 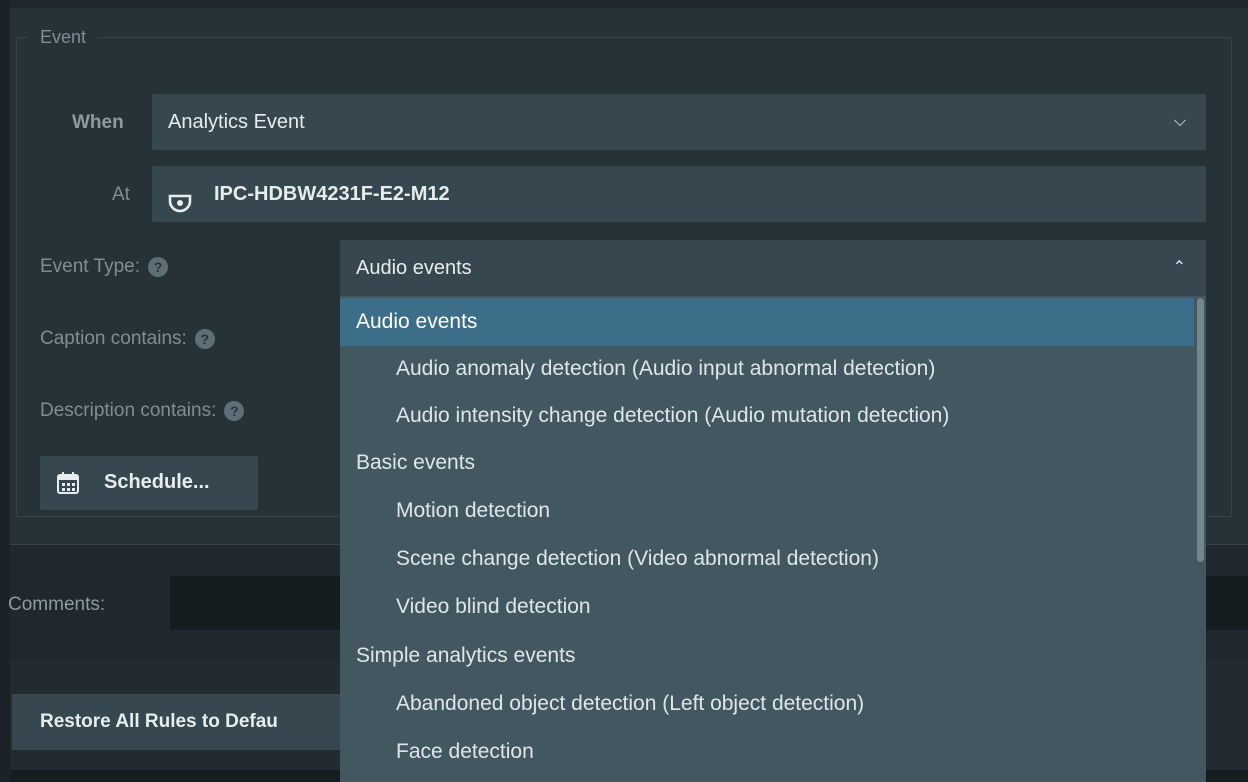 I want to click on chevron-up-icon: ⌃, so click(x=1179, y=267).